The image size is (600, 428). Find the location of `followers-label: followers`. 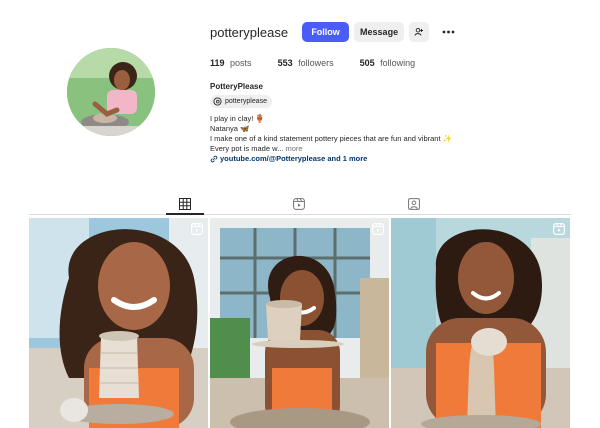

followers-label: followers is located at coordinates (316, 63).